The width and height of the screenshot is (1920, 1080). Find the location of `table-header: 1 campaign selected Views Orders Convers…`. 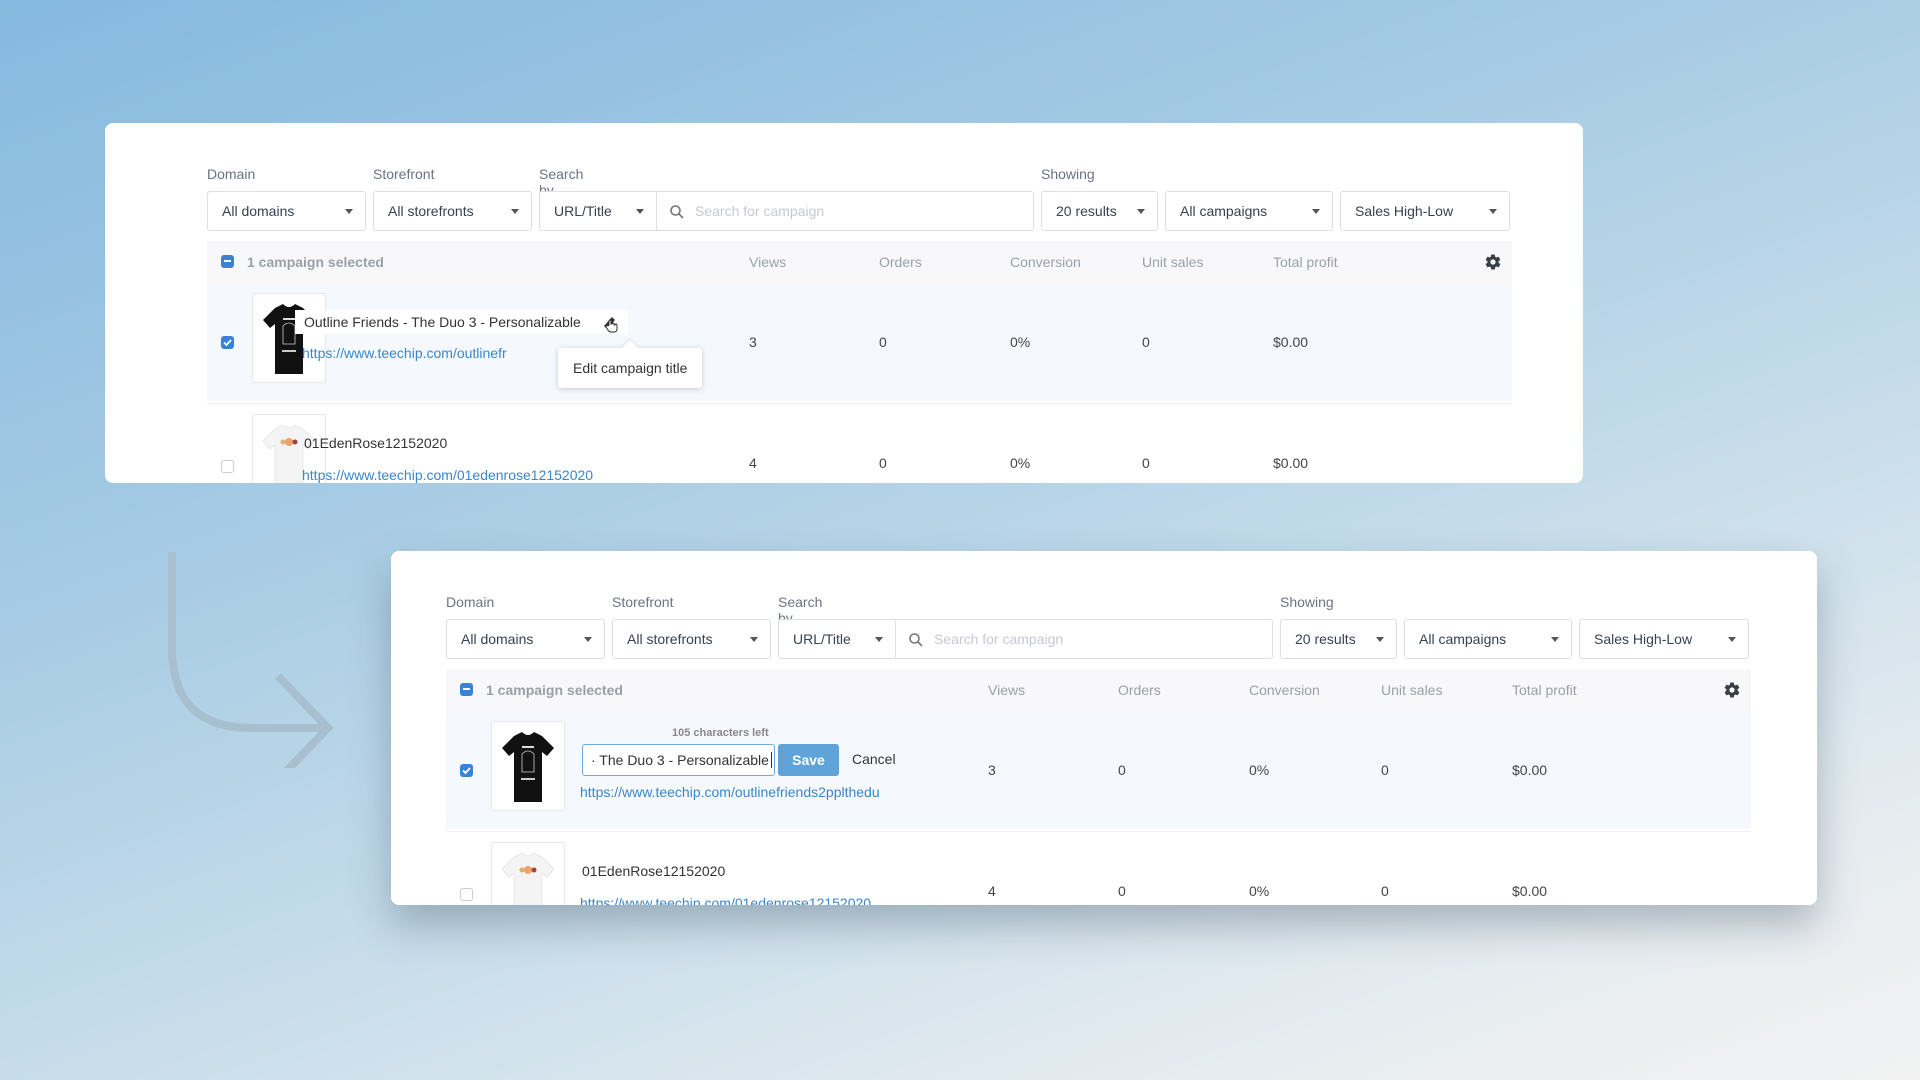

table-header: 1 campaign selected Views Orders Convers… is located at coordinates (1098, 690).